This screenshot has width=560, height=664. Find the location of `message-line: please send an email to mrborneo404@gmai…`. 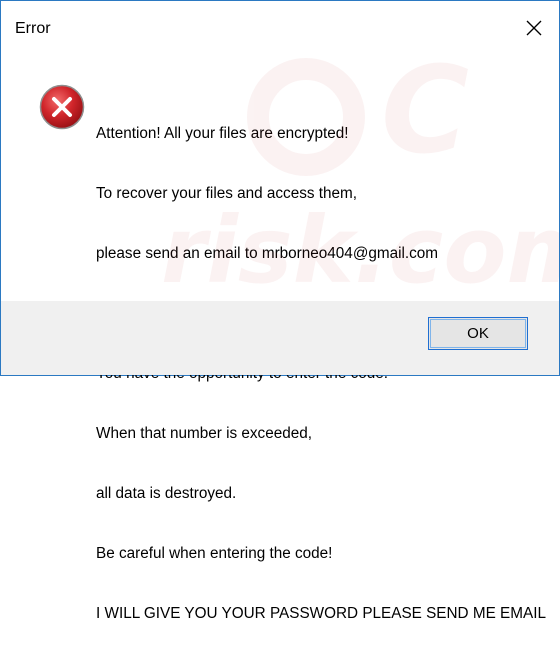

message-line: please send an email to mrborneo404@gmai… is located at coordinates (267, 253).